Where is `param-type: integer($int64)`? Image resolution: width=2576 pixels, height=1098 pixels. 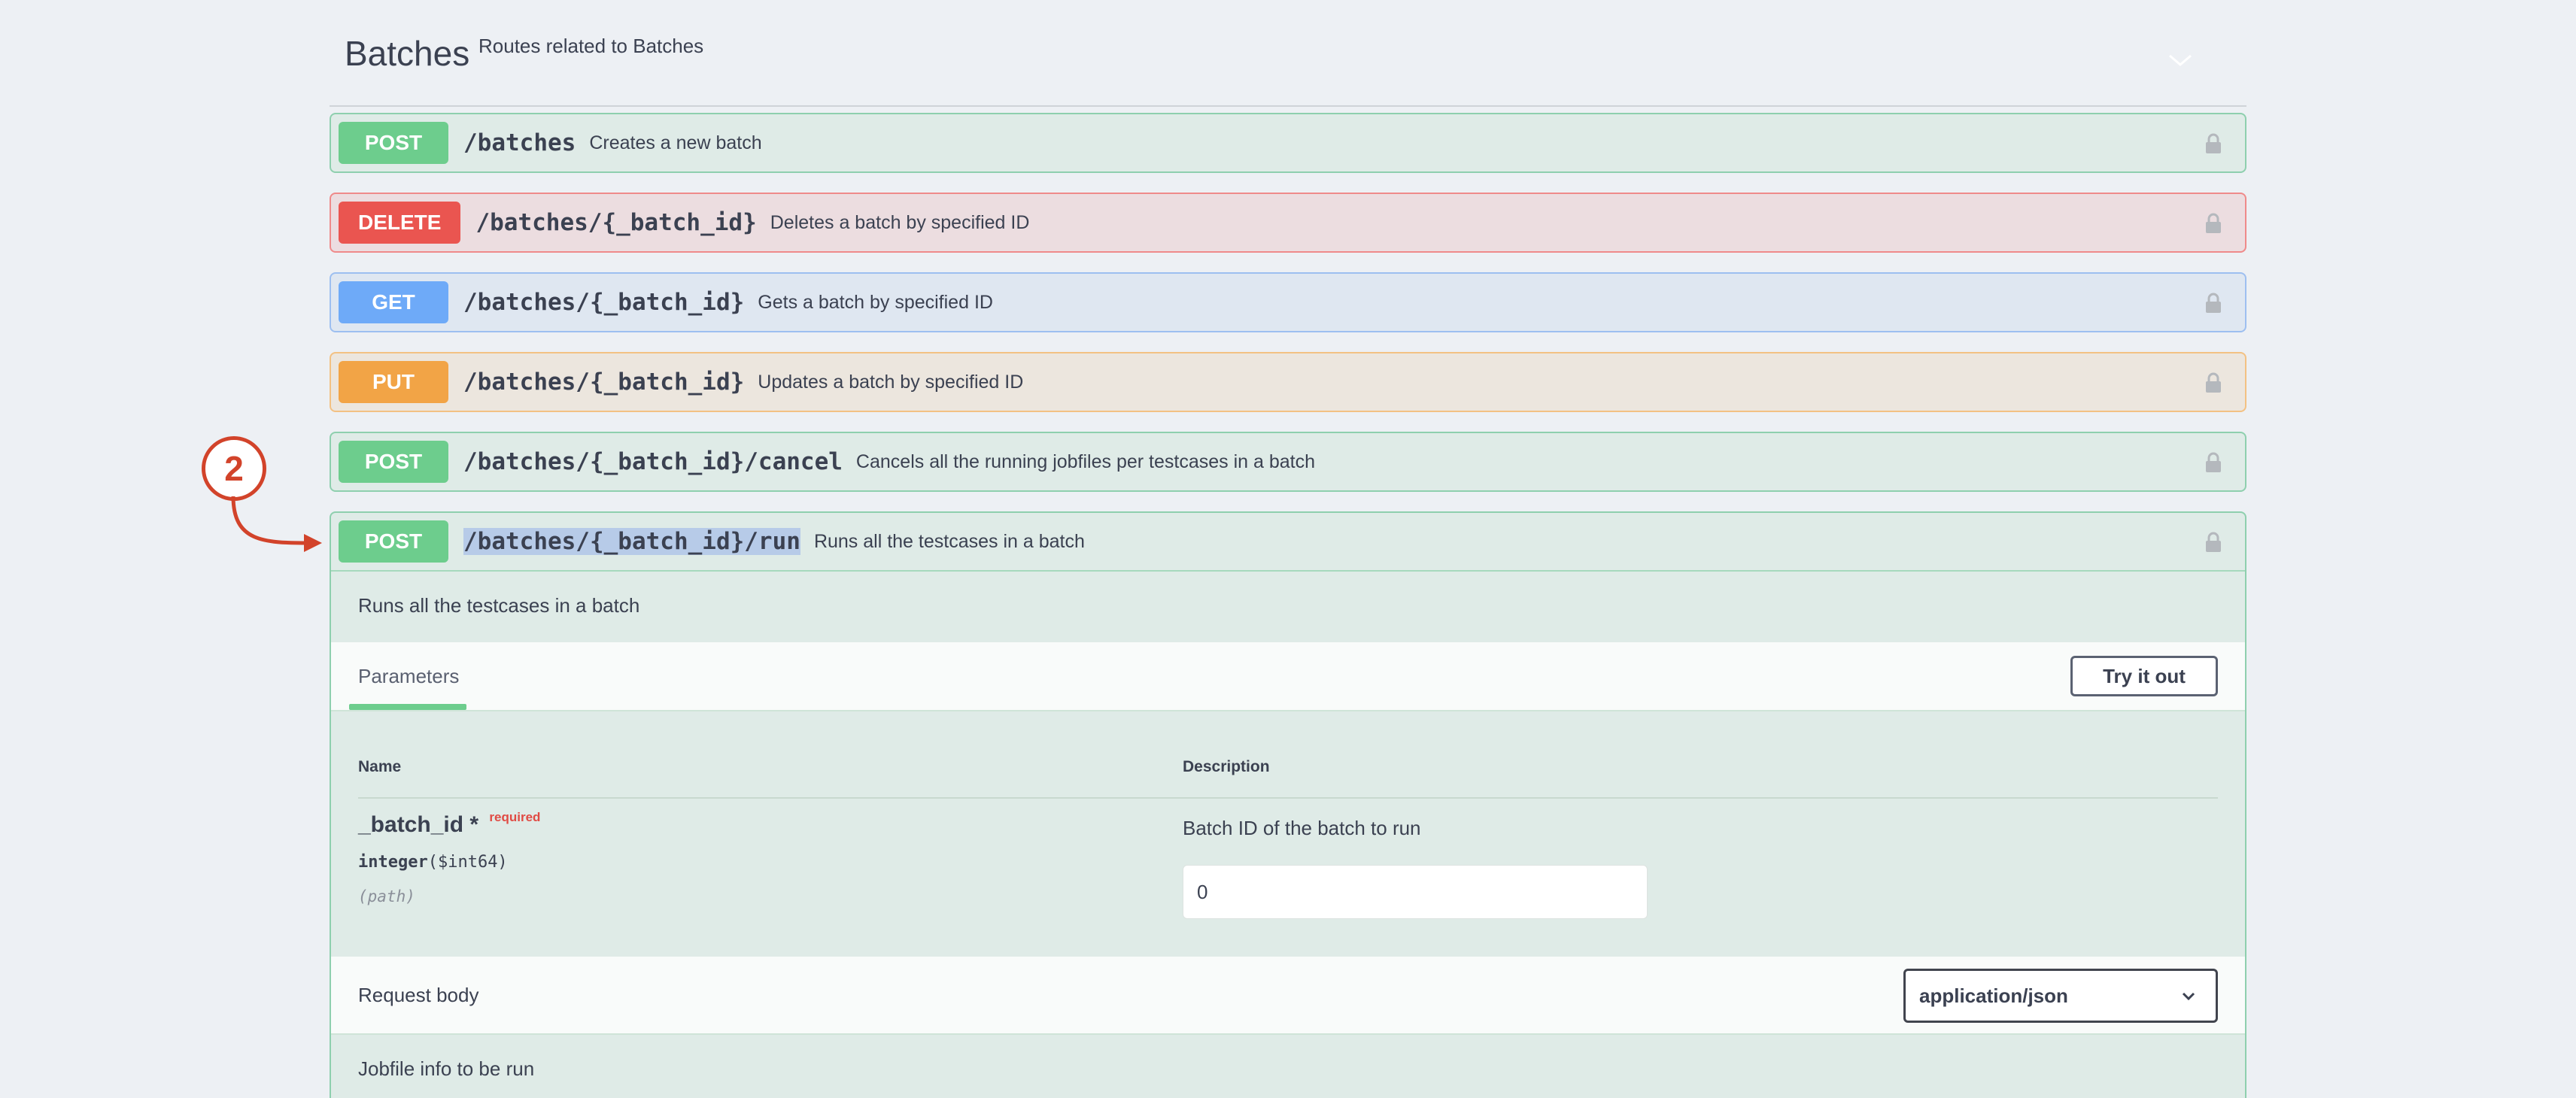
param-type: integer($int64) is located at coordinates (433, 862).